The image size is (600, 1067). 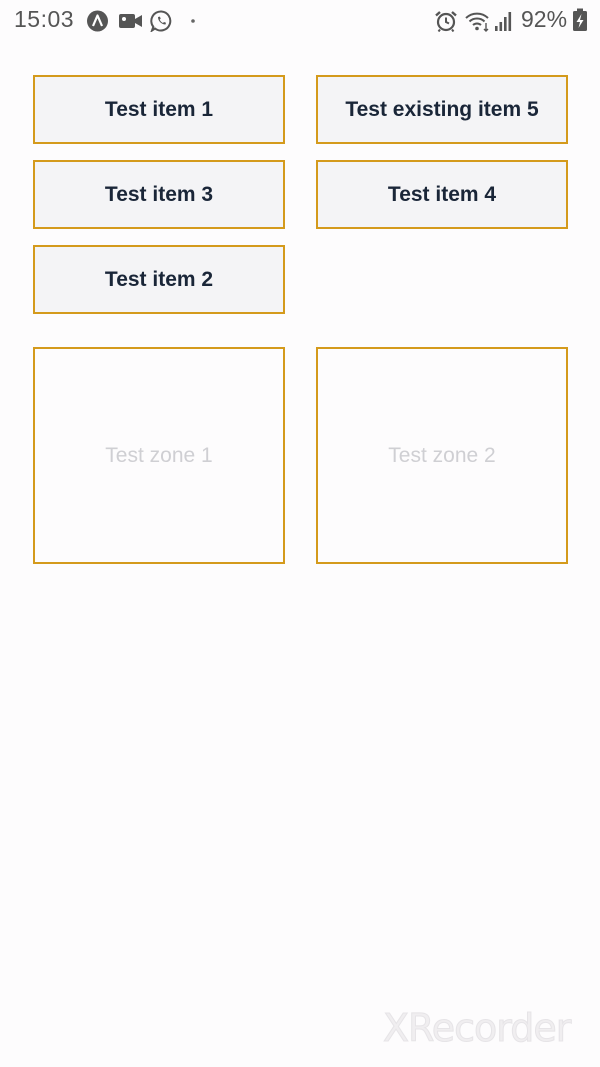 What do you see at coordinates (446, 21) in the screenshot?
I see `alarm-icon` at bounding box center [446, 21].